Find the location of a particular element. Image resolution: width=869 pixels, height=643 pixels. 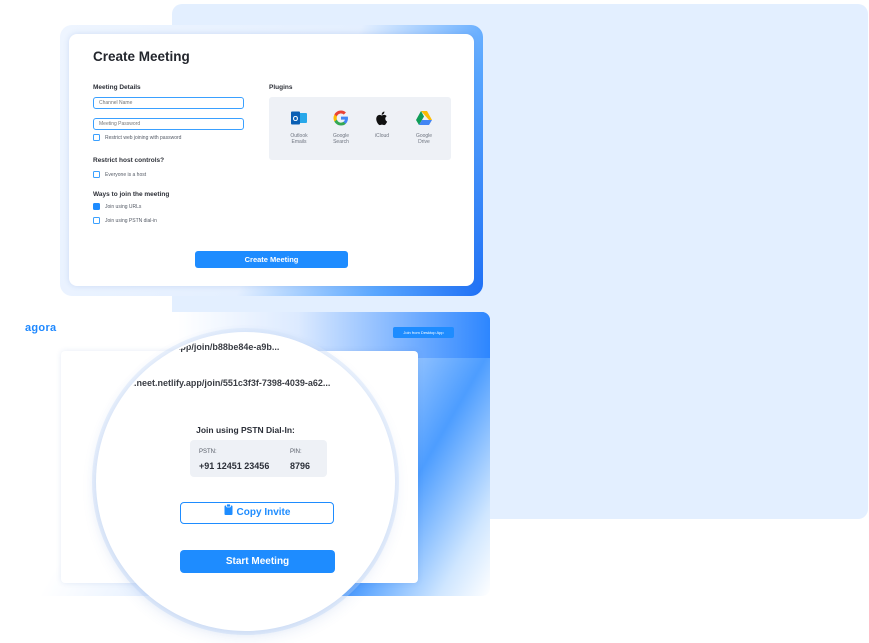

restrict-host-label: Restrict host controls? is located at coordinates (129, 160).